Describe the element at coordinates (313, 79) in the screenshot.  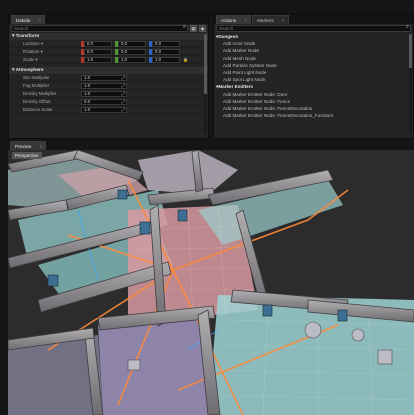
I see `action-item: Add Spot Light Node` at that location.